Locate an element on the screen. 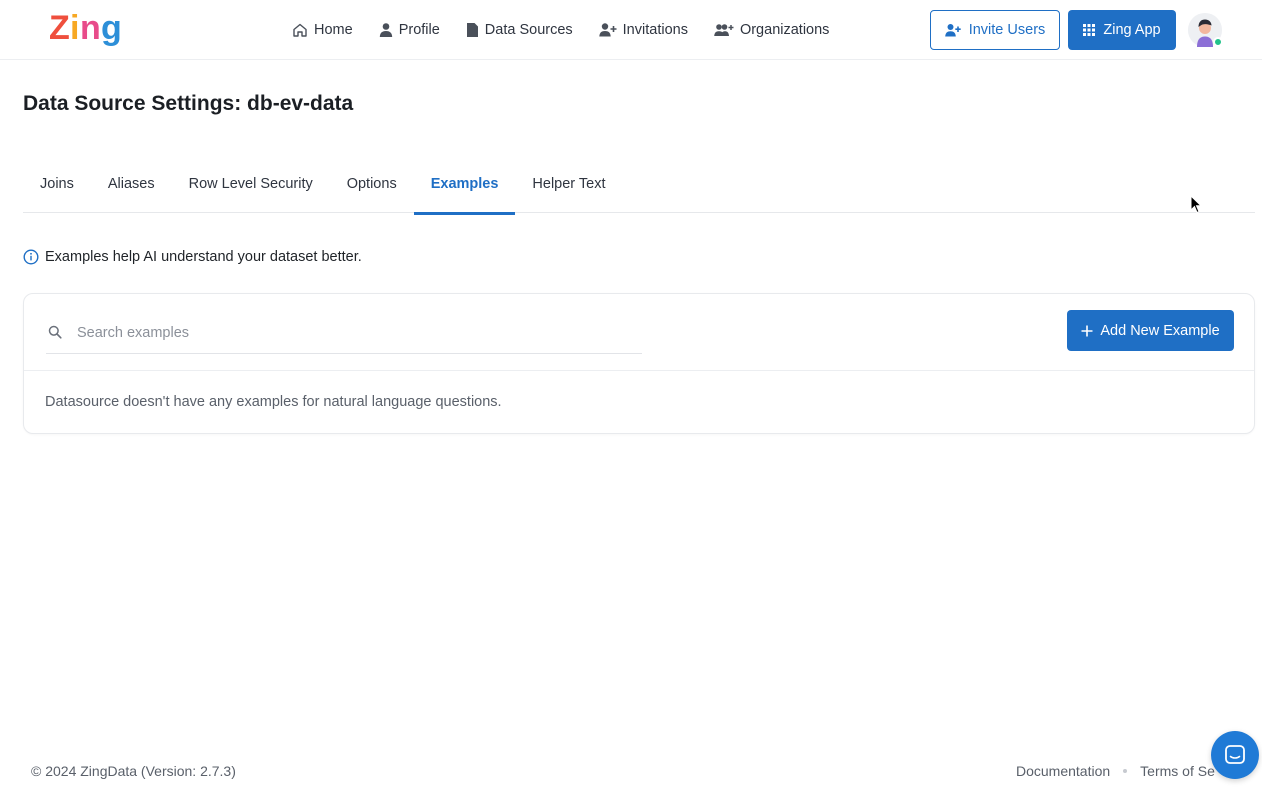  search-examples is located at coordinates (344, 333).